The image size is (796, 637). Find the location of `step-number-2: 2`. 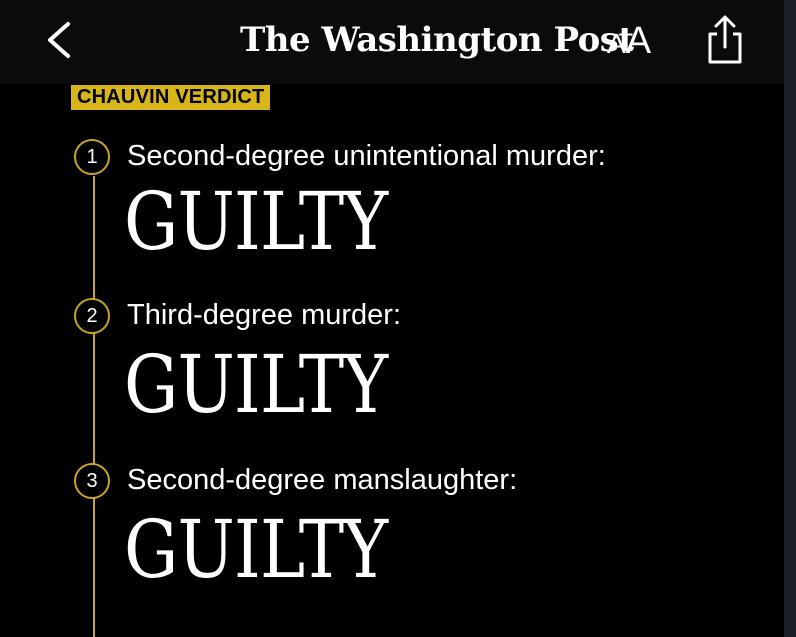

step-number-2: 2 is located at coordinates (92, 316).